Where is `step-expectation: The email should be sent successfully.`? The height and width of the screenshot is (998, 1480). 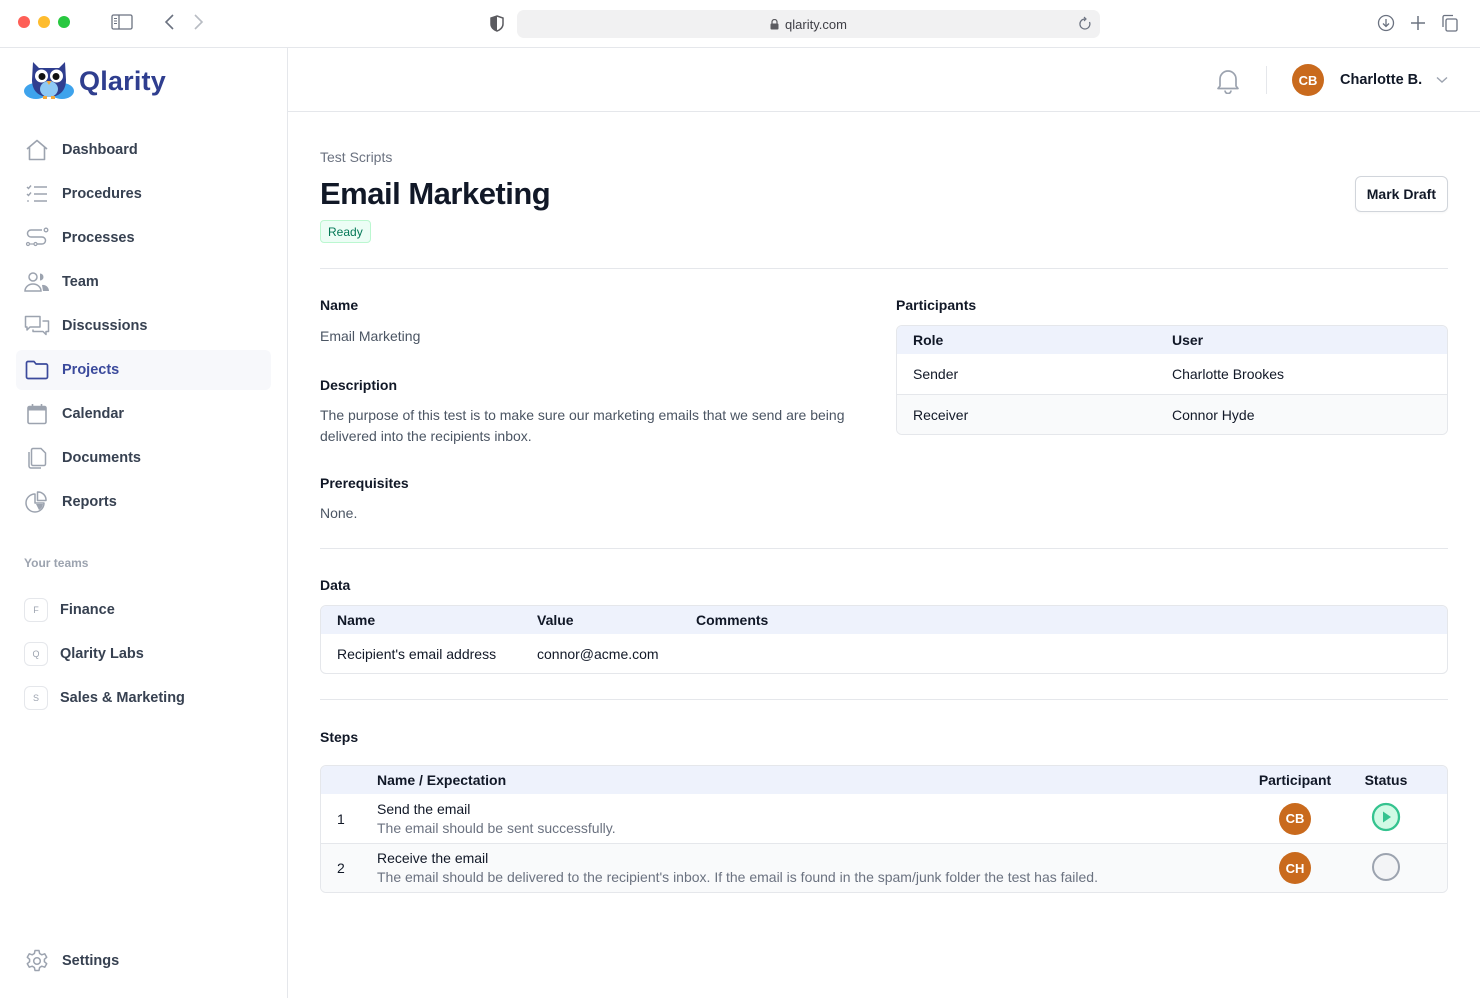
step-expectation: The email should be sent successfully. is located at coordinates (496, 827).